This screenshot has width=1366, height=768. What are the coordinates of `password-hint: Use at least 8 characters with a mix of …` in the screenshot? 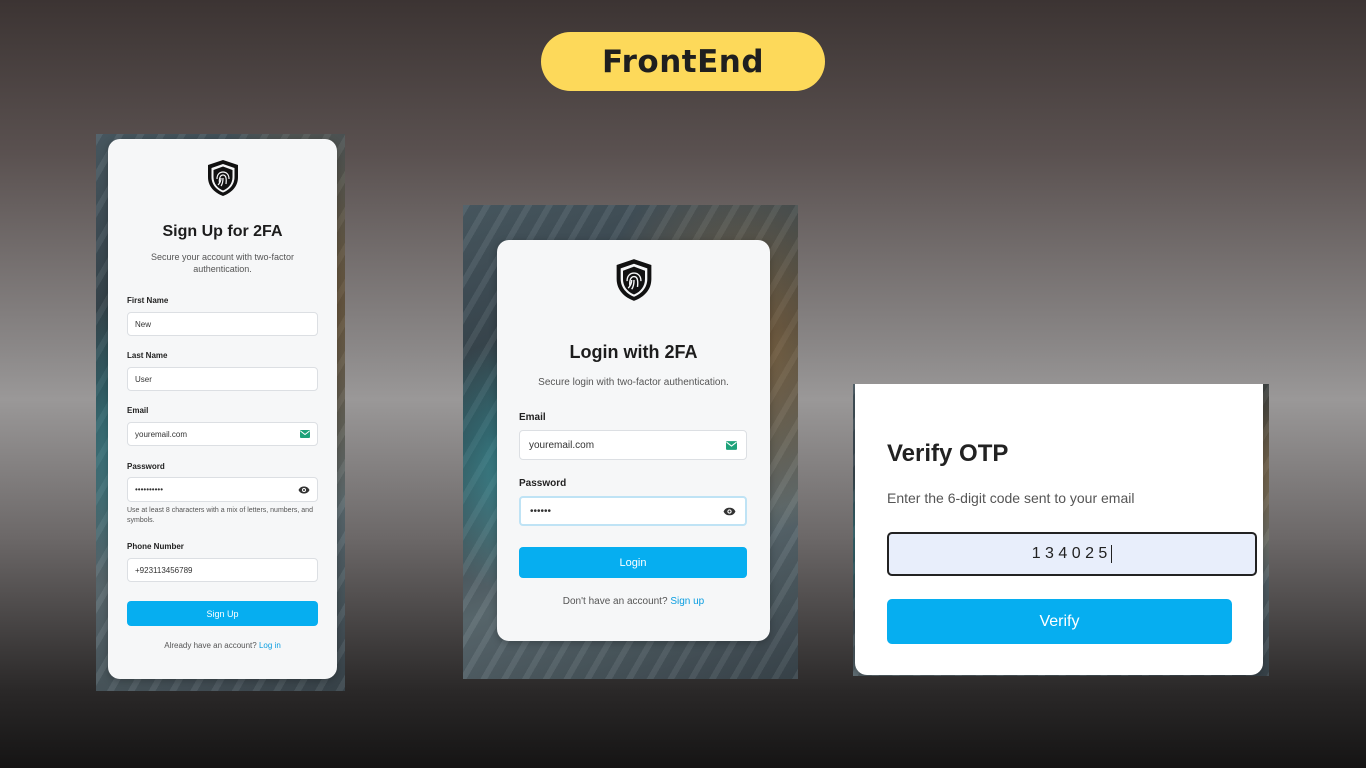 It's located at (220, 515).